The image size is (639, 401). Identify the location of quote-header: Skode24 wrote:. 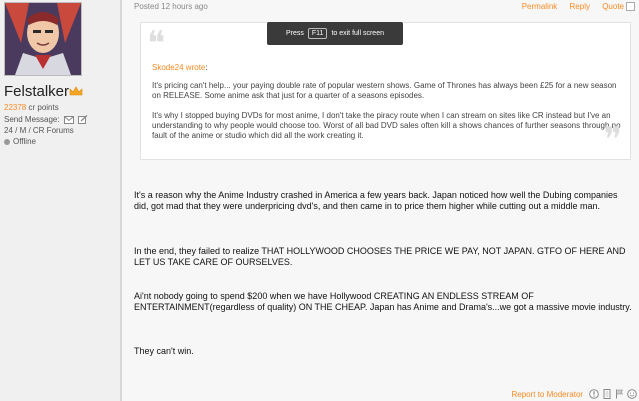
(180, 67).